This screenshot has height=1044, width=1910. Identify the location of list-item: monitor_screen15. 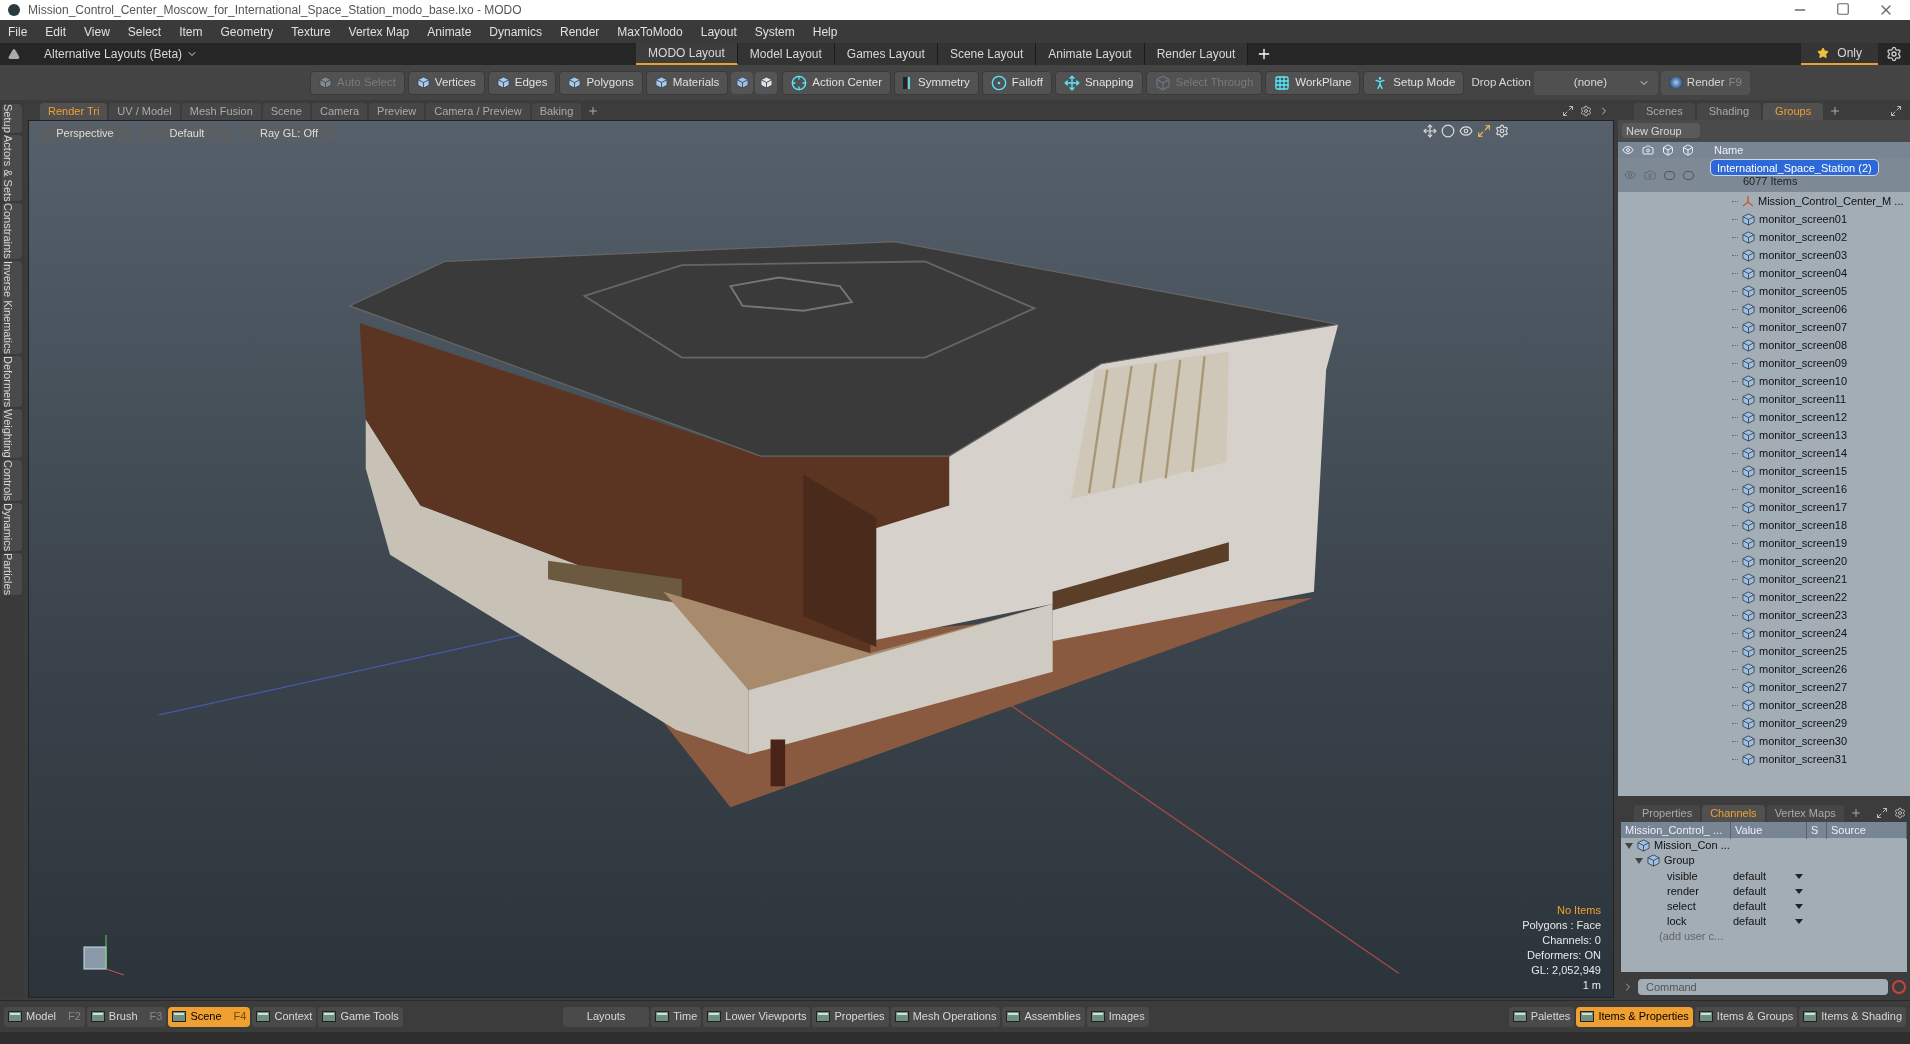
(1764, 471).